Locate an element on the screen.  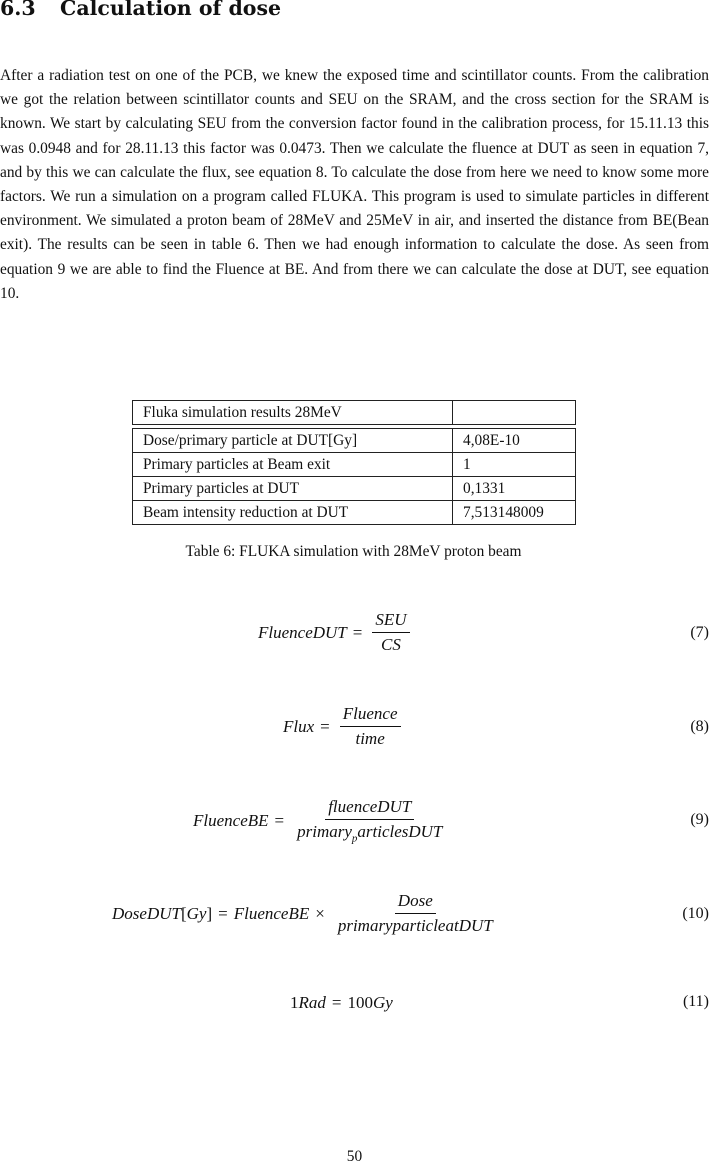
eq10-times: × is located at coordinates (320, 913).